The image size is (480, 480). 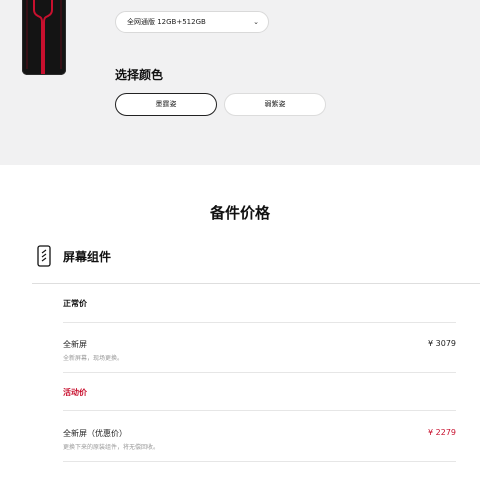 What do you see at coordinates (93, 358) in the screenshot?
I see `item-desc: 全新屏幕，现场更换。` at bounding box center [93, 358].